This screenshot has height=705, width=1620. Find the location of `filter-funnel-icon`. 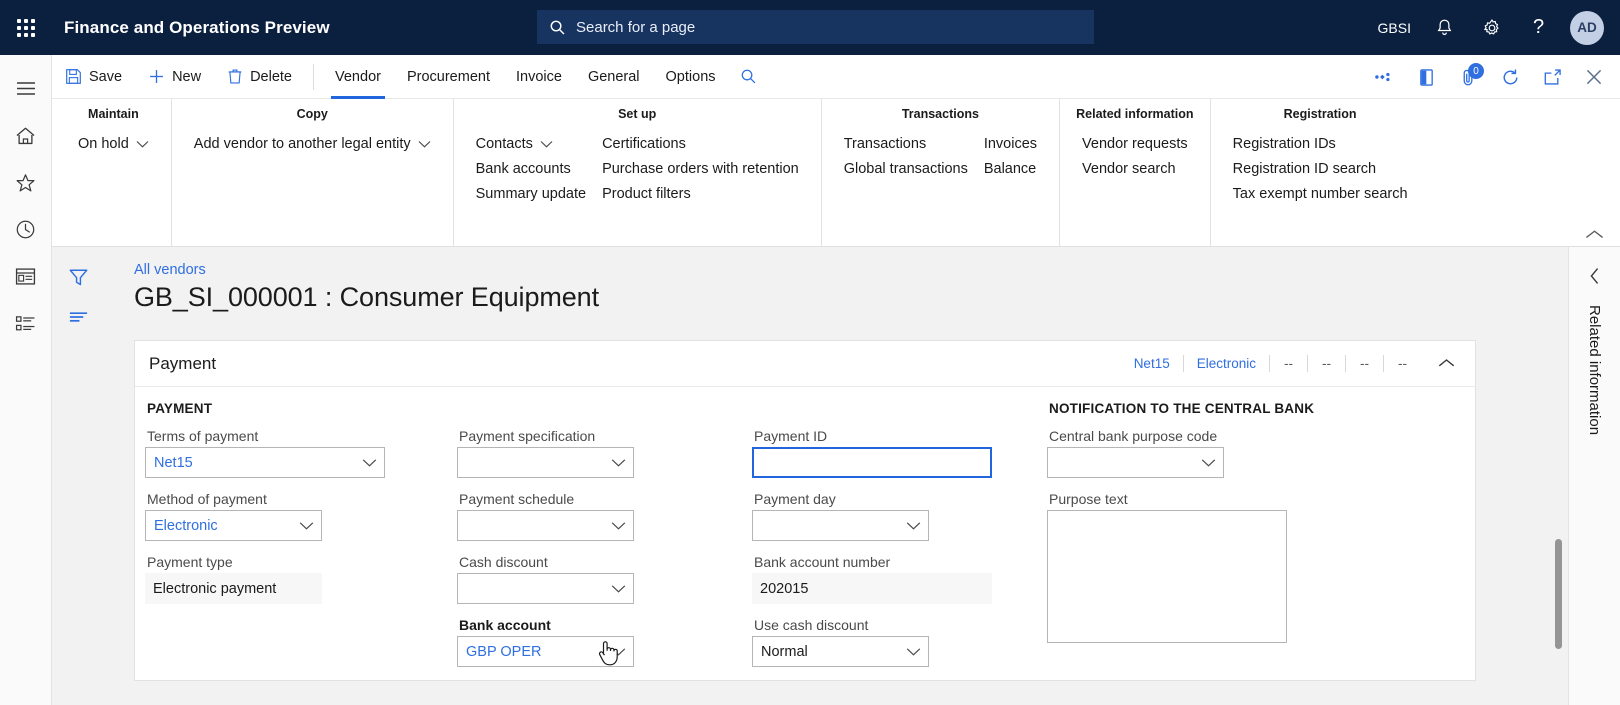

filter-funnel-icon is located at coordinates (78, 277).